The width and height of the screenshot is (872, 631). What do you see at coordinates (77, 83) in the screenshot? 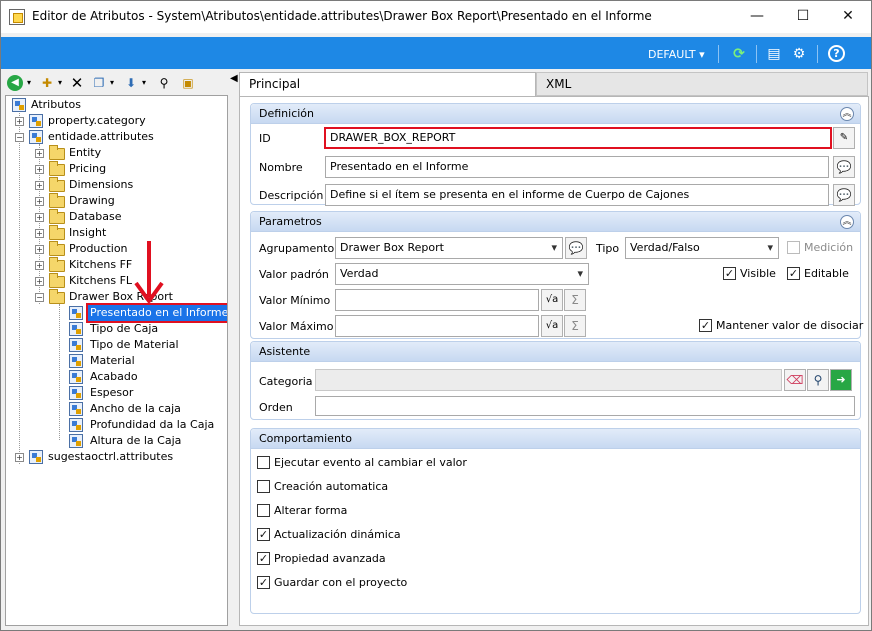
I see `delete-icon: ✕` at bounding box center [77, 83].